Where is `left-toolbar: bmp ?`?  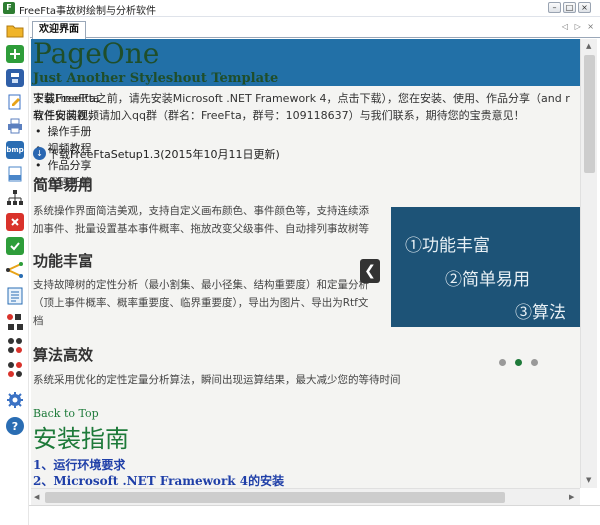 left-toolbar: bmp ? is located at coordinates (14, 271).